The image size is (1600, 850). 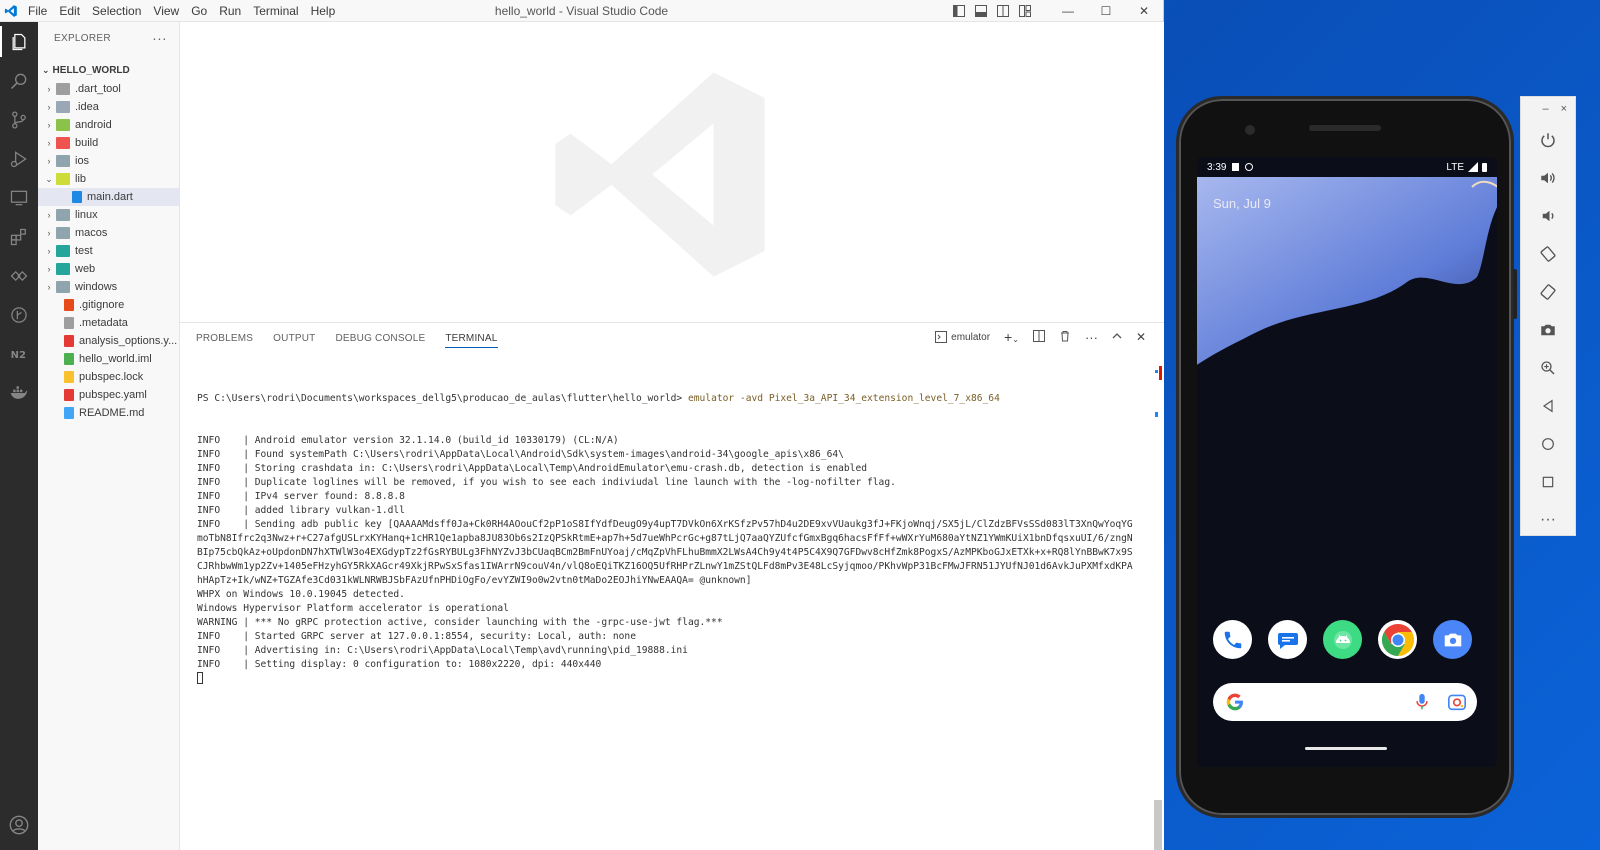 What do you see at coordinates (108, 215) in the screenshot?
I see `folder-item: › linux` at bounding box center [108, 215].